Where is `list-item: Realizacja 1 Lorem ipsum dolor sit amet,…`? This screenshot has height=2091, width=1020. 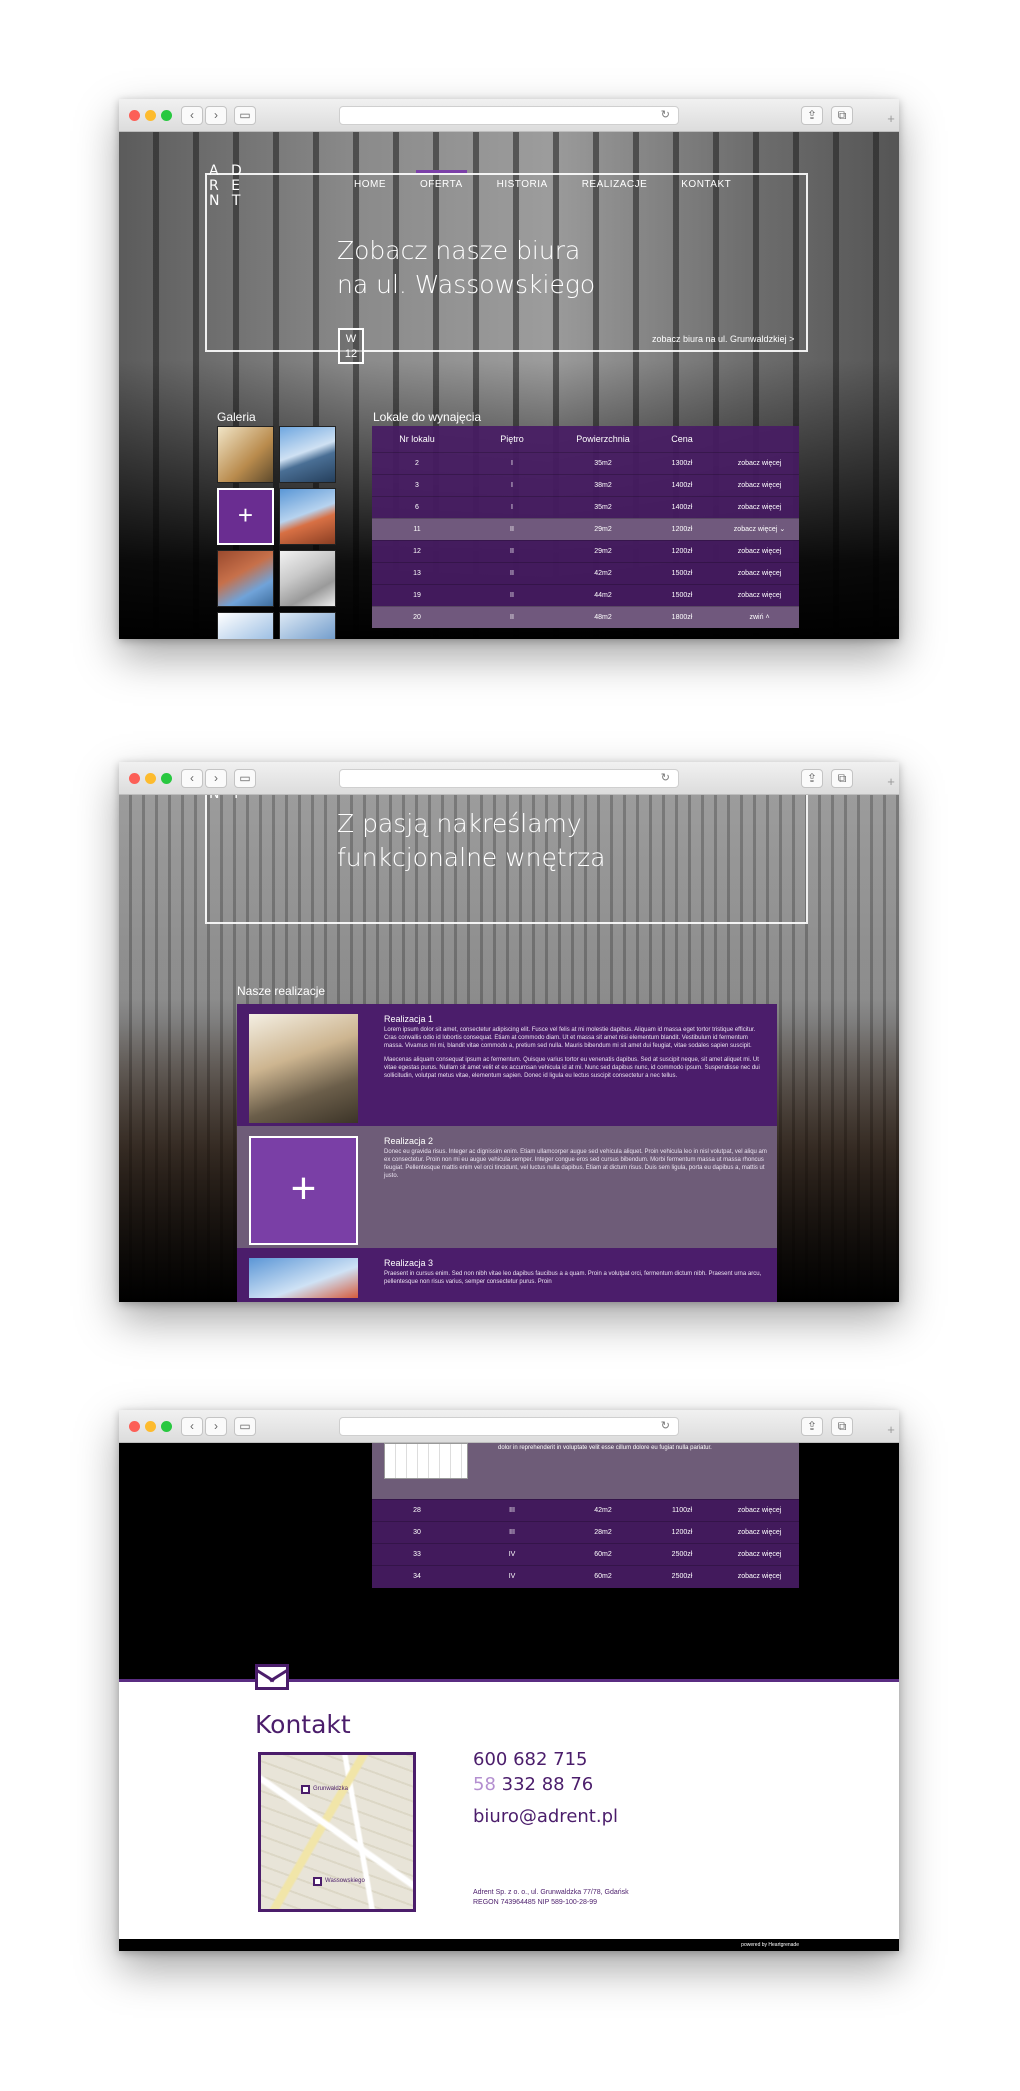
list-item: Realizacja 1 Lorem ipsum dolor sit amet,… is located at coordinates (507, 1065).